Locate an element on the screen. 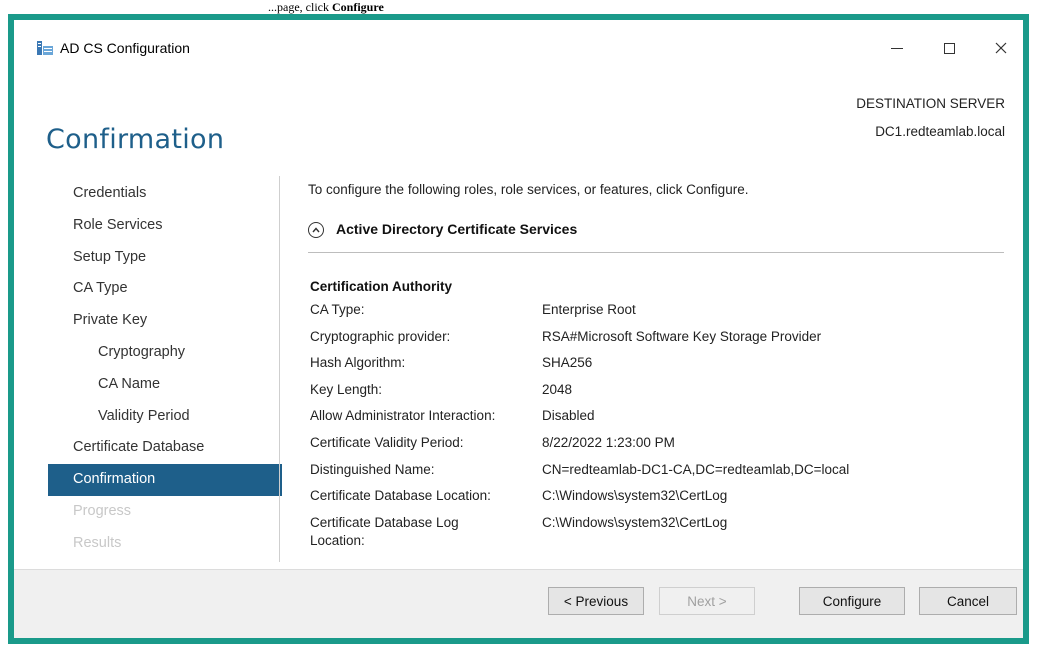  nav-item-confirmation: Confirmation is located at coordinates (165, 480).